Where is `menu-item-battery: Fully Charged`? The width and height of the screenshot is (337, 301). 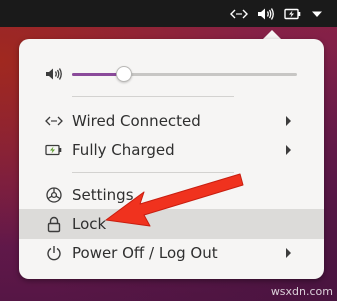
menu-item-battery: Fully Charged is located at coordinates (171, 150).